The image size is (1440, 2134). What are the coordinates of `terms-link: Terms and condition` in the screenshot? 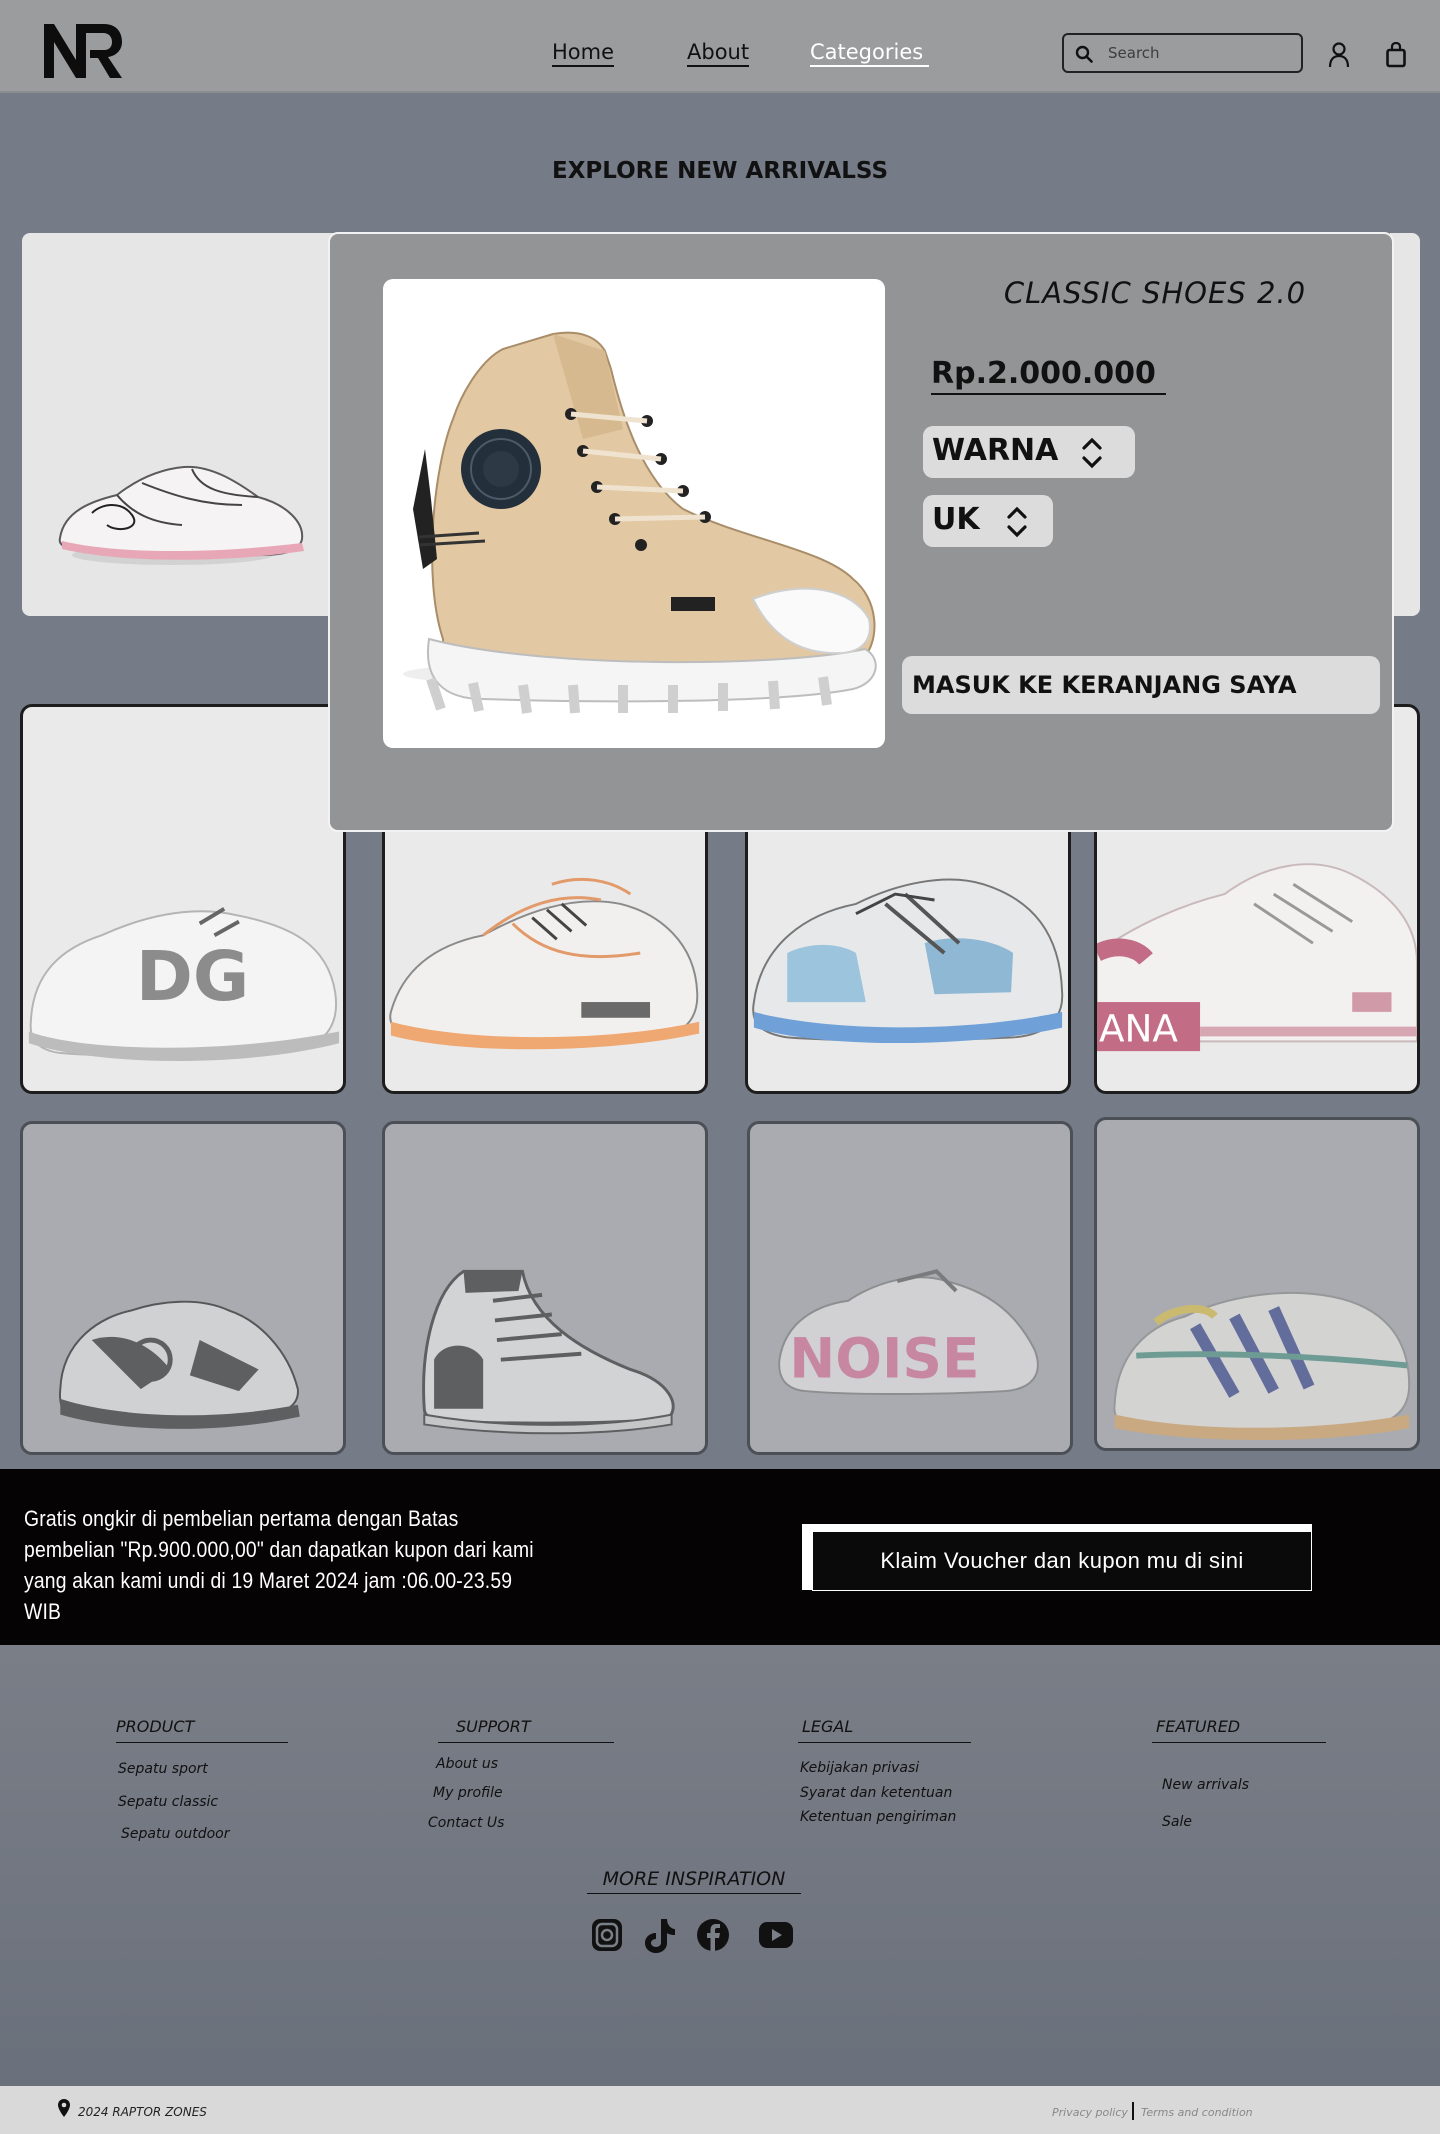 It's located at (1197, 2112).